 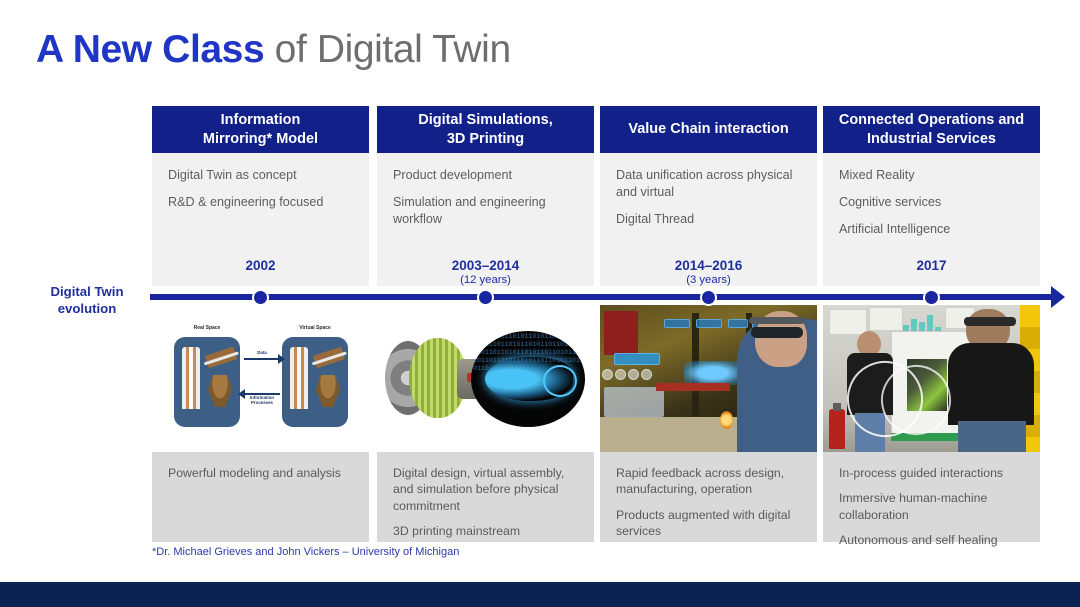 What do you see at coordinates (837, 426) in the screenshot?
I see `fire-extinguisher-icon` at bounding box center [837, 426].